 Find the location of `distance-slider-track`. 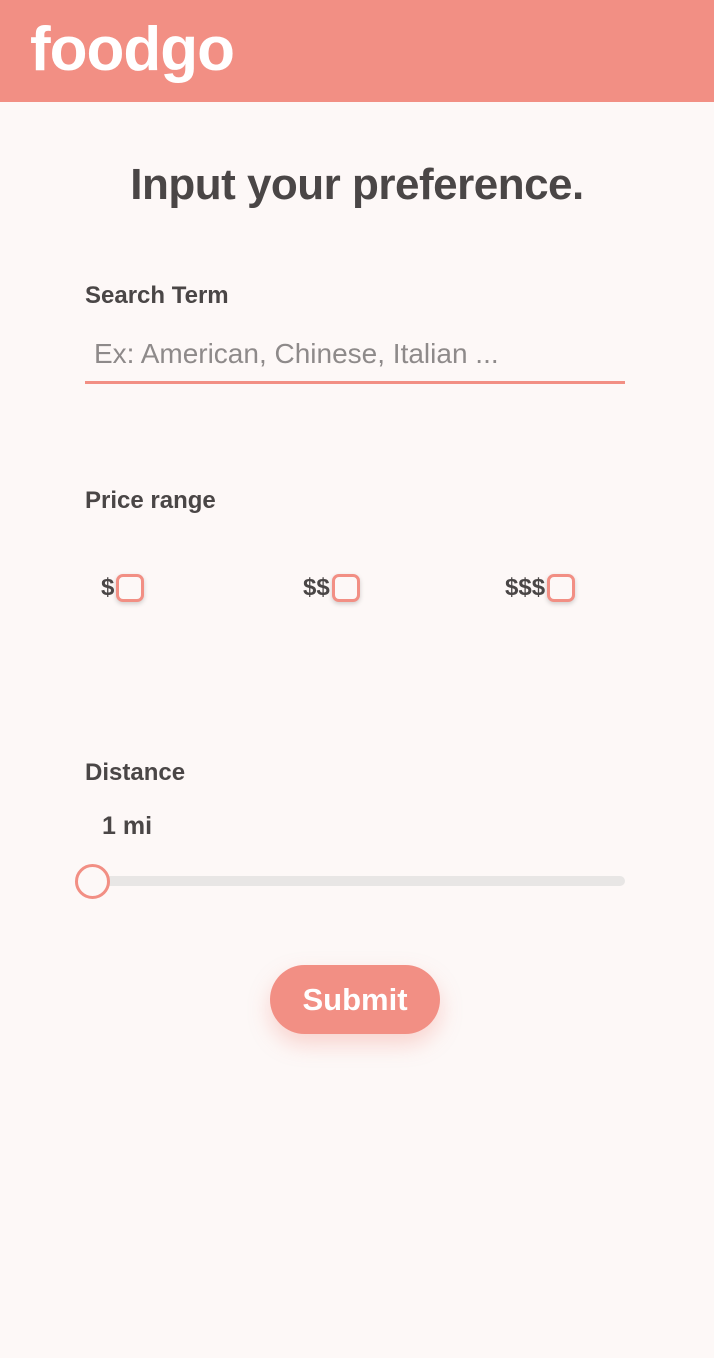

distance-slider-track is located at coordinates (358, 881).